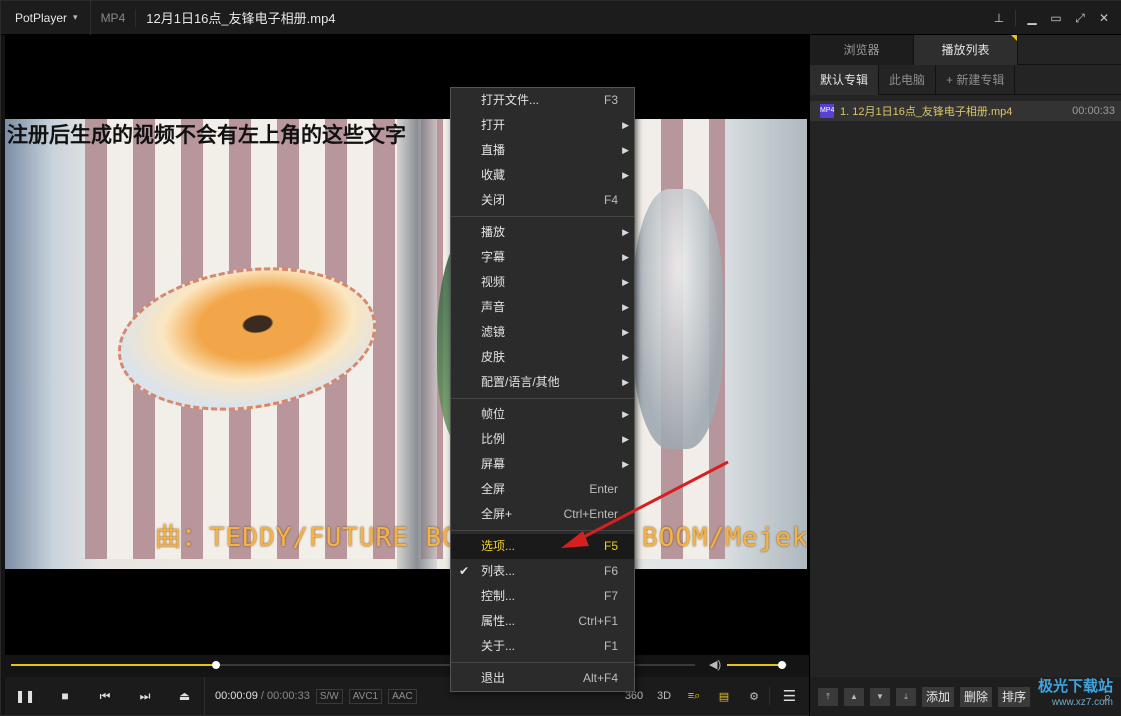 This screenshot has height=716, width=1121. Describe the element at coordinates (25, 696) in the screenshot. I see `pause-button: ❚❚` at that location.